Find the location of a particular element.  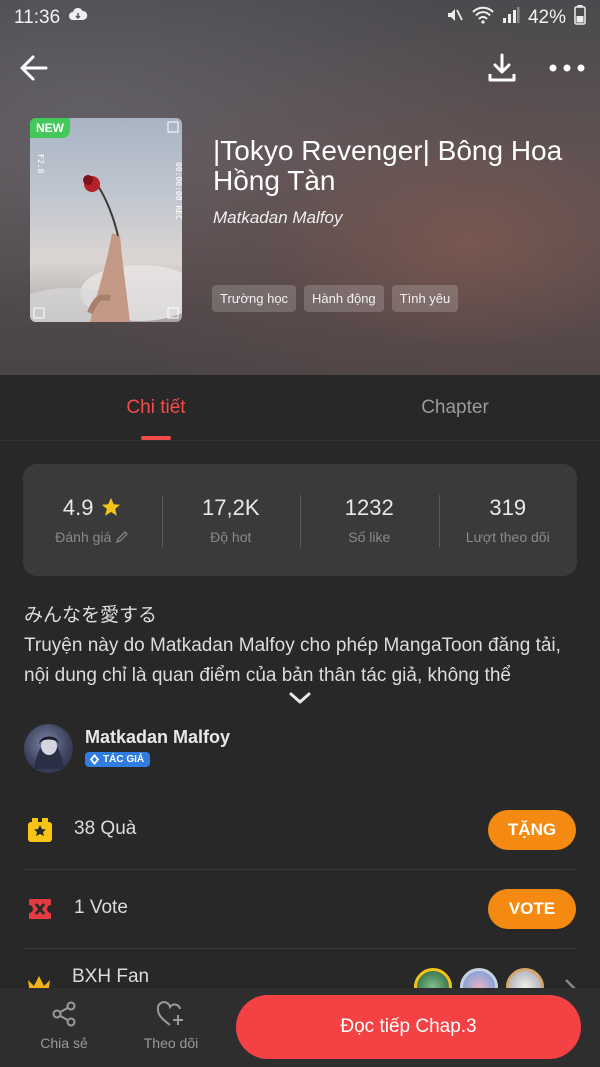

hot-value: 17,2K is located at coordinates (231, 507).